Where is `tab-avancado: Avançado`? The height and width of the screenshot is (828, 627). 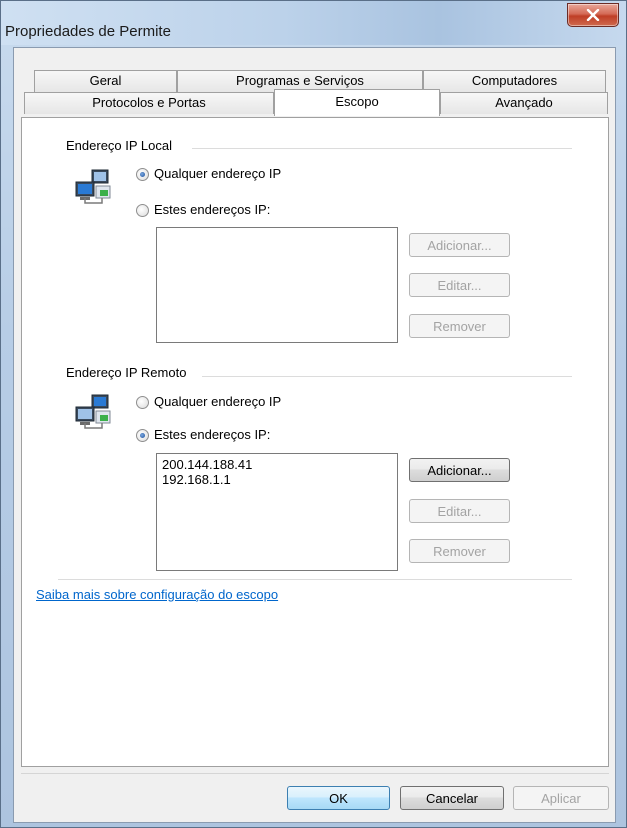 tab-avancado: Avançado is located at coordinates (524, 103).